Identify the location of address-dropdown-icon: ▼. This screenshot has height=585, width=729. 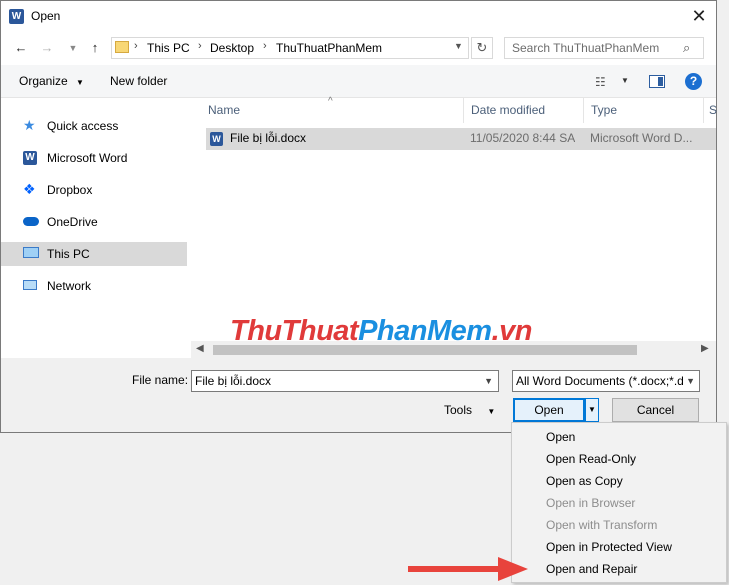
(458, 46).